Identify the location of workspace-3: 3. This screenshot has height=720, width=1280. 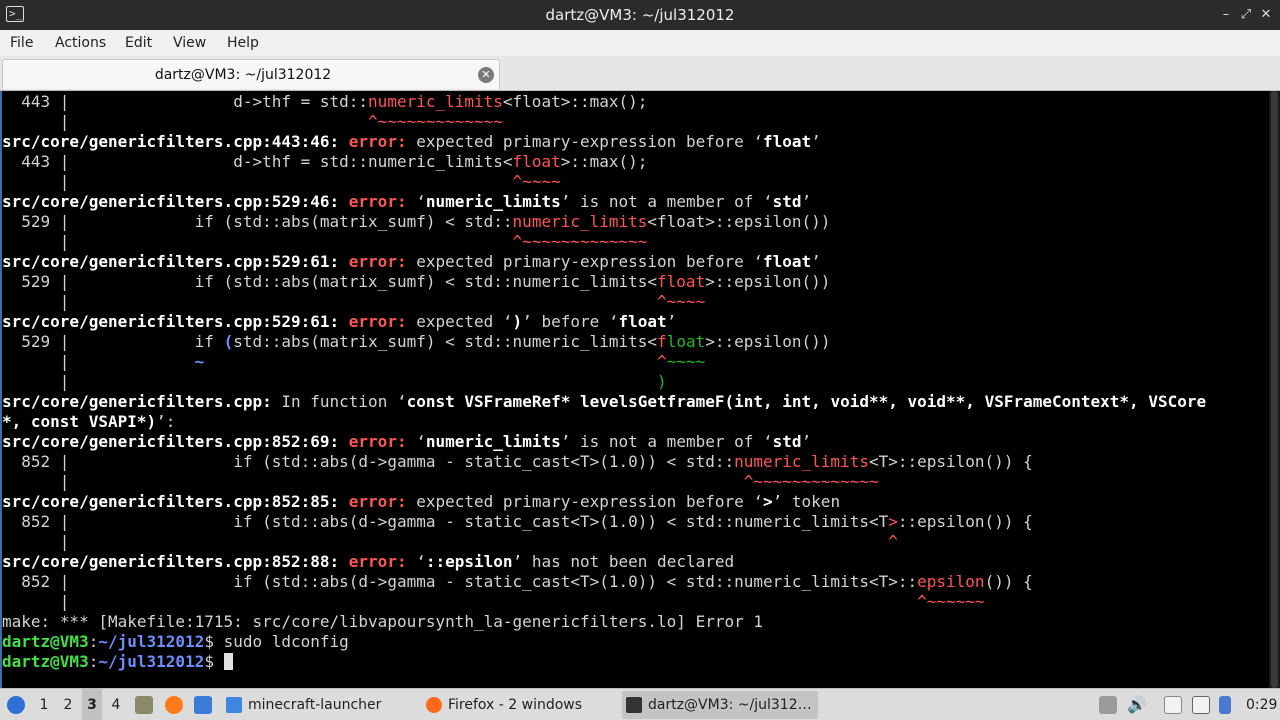
(92, 704).